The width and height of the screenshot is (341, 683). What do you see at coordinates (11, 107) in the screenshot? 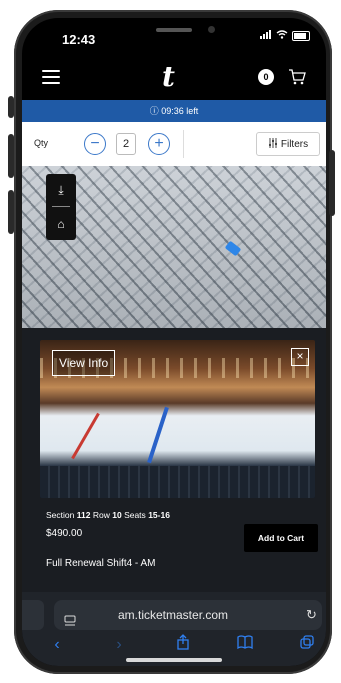
I see `mute-switch` at bounding box center [11, 107].